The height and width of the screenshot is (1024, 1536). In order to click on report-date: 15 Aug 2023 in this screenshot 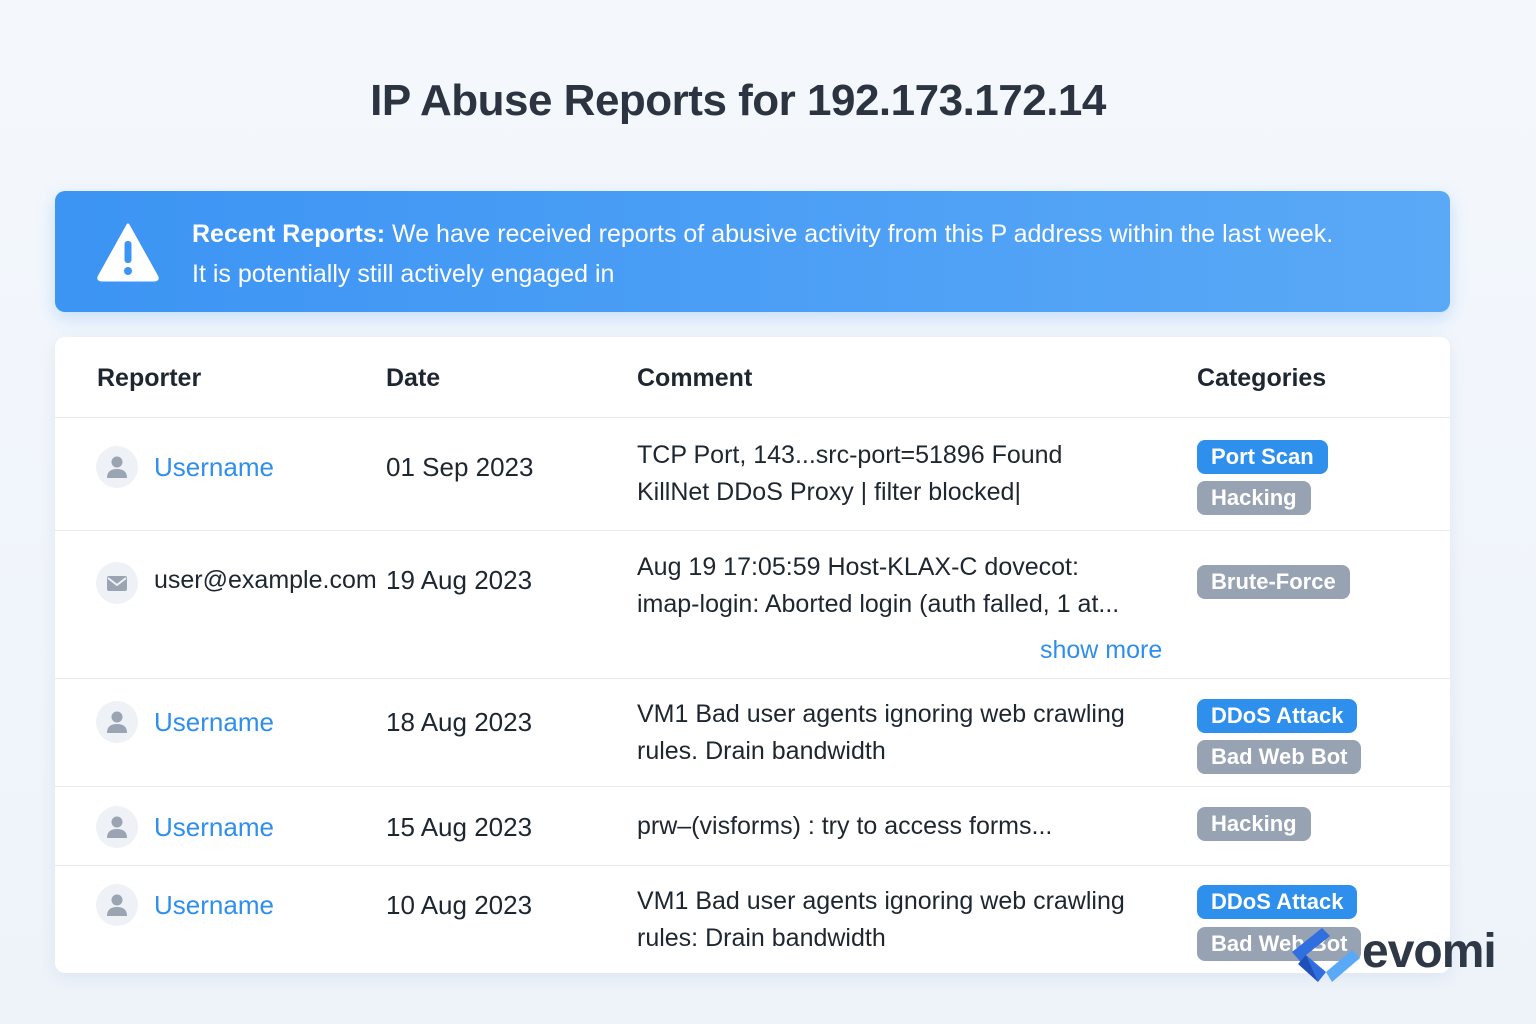, I will do `click(459, 827)`.